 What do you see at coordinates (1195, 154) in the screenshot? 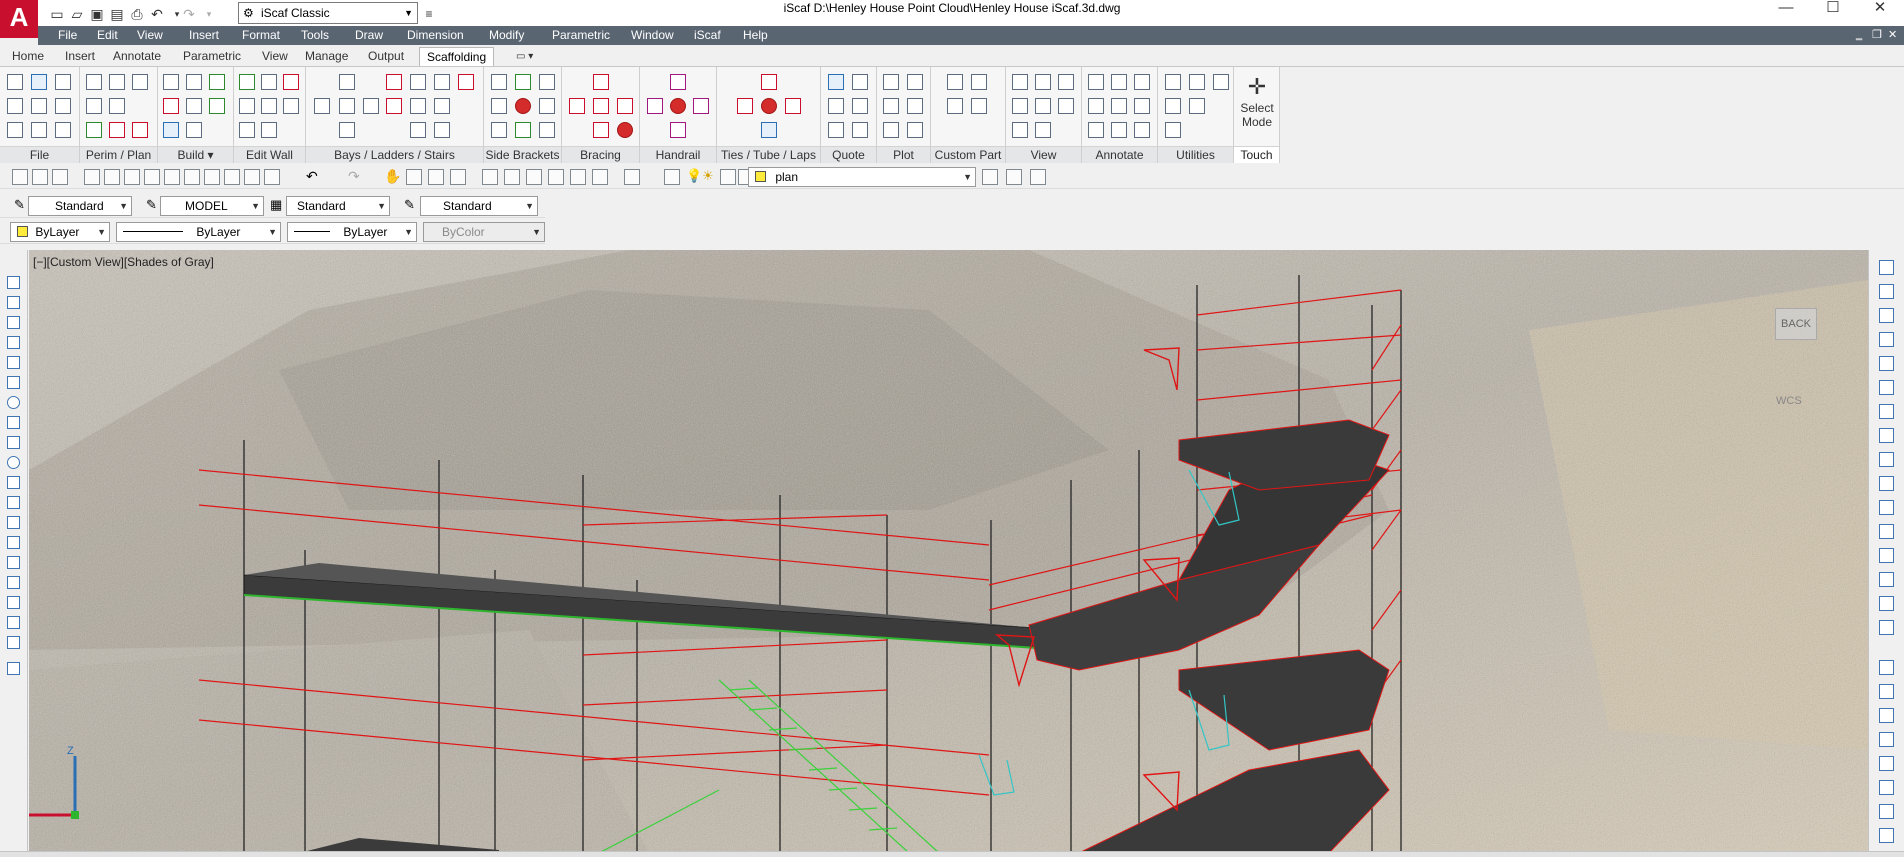
I see `panel-utilities-label: Utilities` at bounding box center [1195, 154].